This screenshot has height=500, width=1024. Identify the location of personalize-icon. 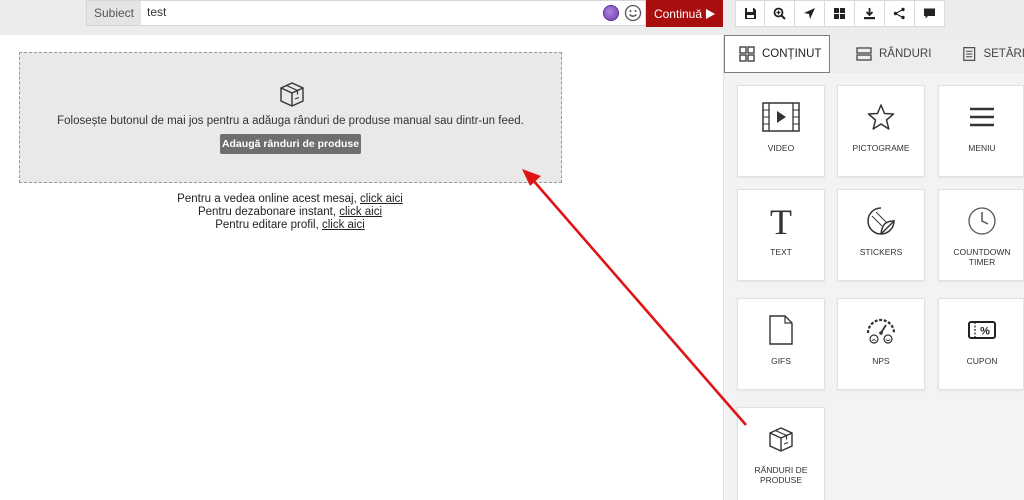
(611, 13).